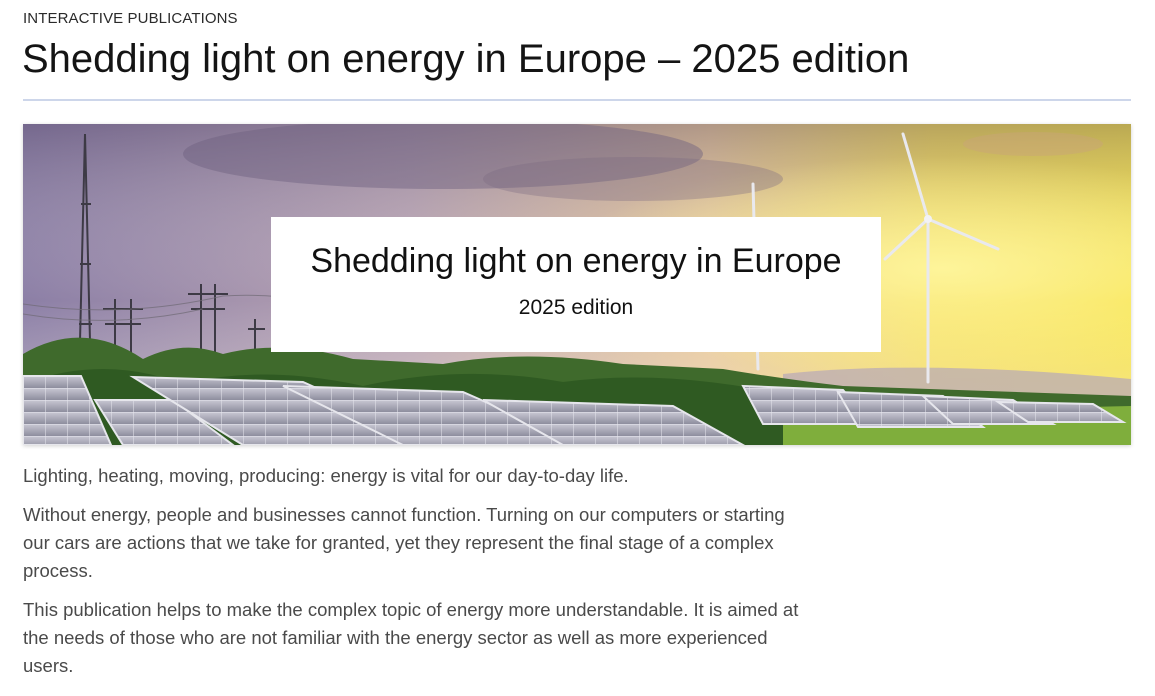  What do you see at coordinates (577, 100) in the screenshot?
I see `title-divider` at bounding box center [577, 100].